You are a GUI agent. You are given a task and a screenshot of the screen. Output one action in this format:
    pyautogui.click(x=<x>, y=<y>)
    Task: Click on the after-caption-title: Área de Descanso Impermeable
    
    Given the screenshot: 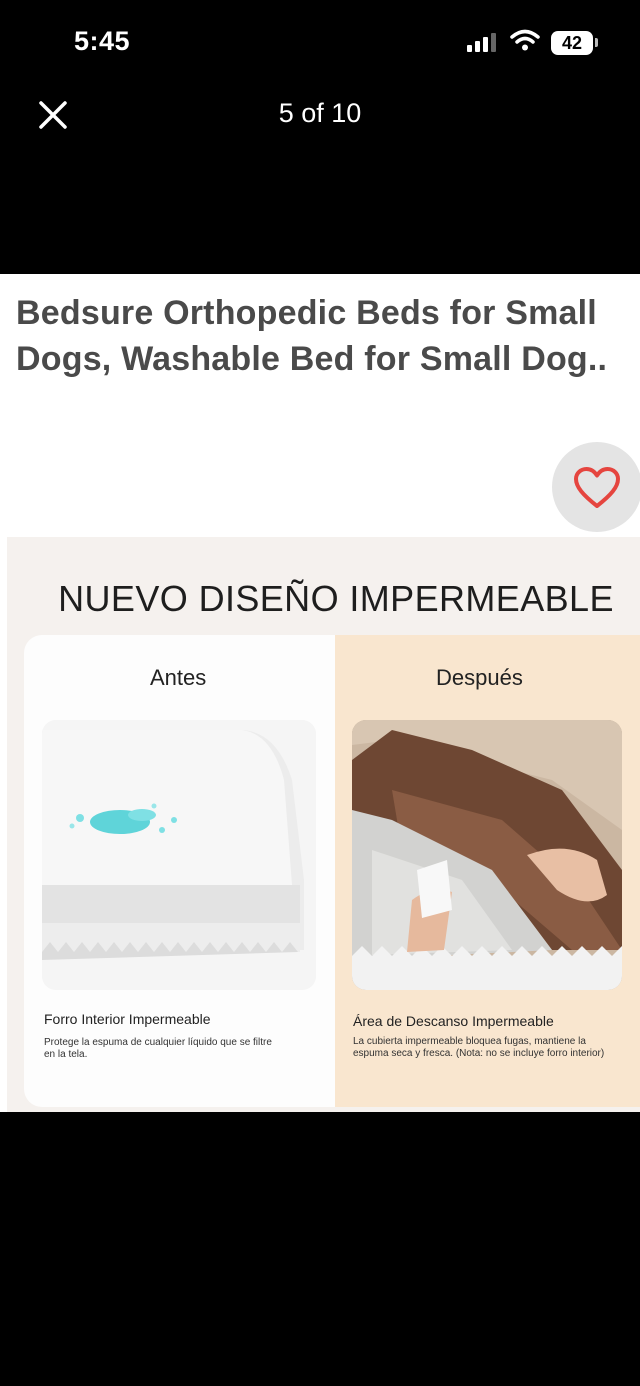 What is the action you would take?
    pyautogui.click(x=453, y=1021)
    